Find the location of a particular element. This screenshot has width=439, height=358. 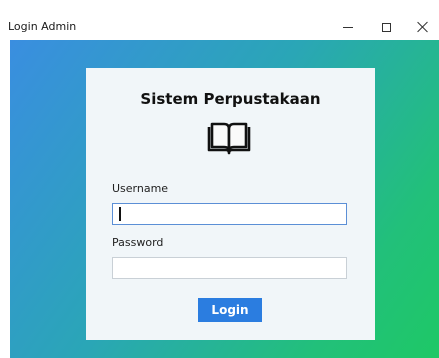

password-input is located at coordinates (229, 268).